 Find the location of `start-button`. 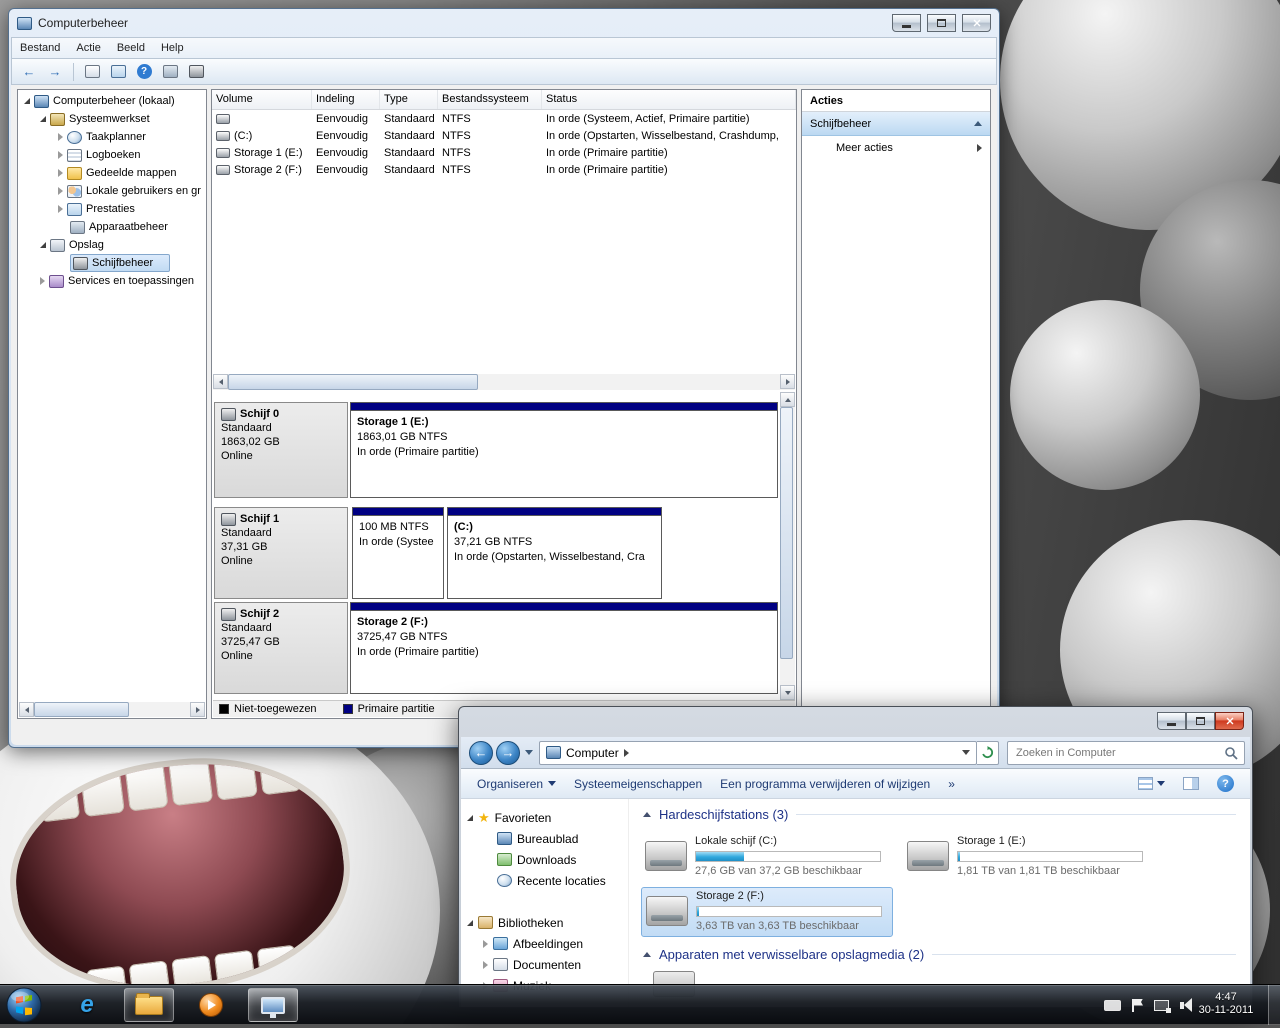

start-button is located at coordinates (24, 1005).